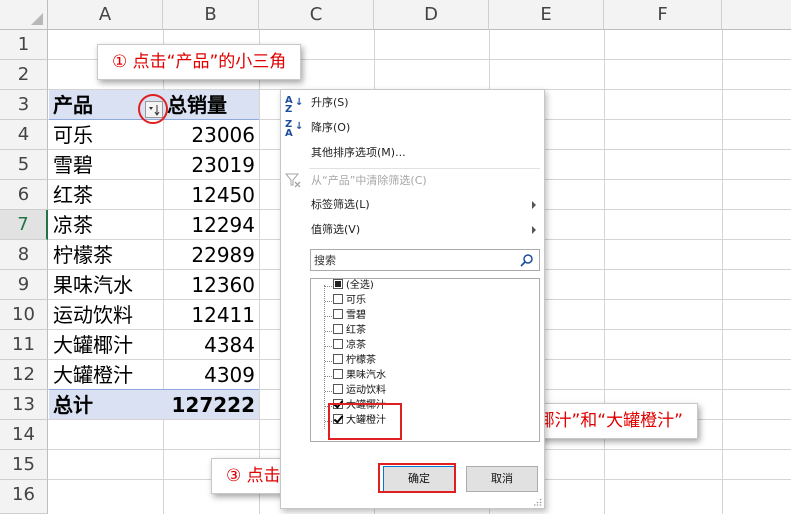 The width and height of the screenshot is (791, 514). Describe the element at coordinates (24, 465) in the screenshot. I see `row-header: 15` at that location.